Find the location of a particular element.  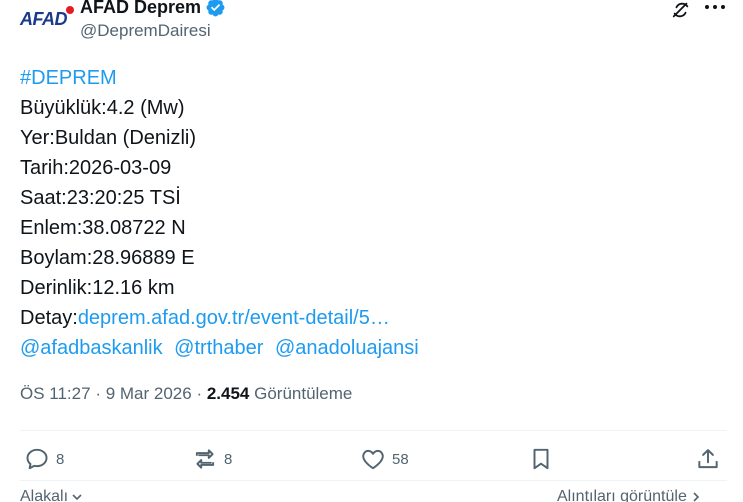

relevant-label: Alakalı is located at coordinates (44, 495).